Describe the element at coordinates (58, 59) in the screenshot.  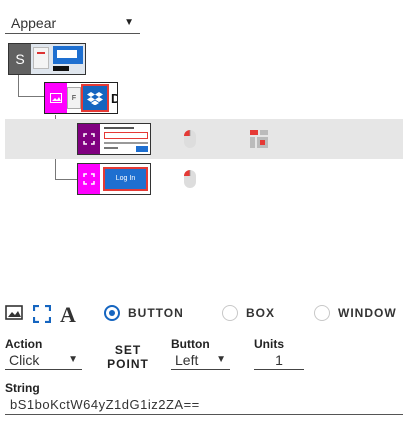
I see `screenshot-thumbnail` at that location.